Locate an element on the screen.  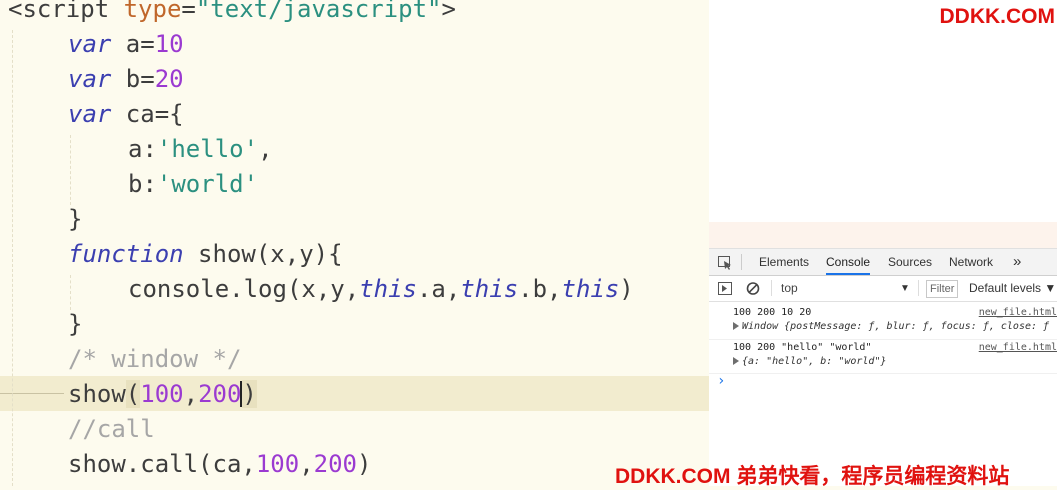
code-line: /* window */ is located at coordinates (154, 359).